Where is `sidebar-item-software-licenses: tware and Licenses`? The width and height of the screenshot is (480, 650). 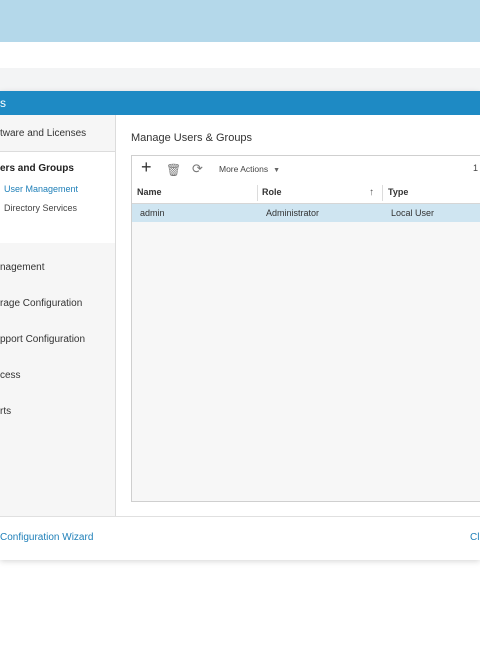 sidebar-item-software-licenses: tware and Licenses is located at coordinates (57, 133).